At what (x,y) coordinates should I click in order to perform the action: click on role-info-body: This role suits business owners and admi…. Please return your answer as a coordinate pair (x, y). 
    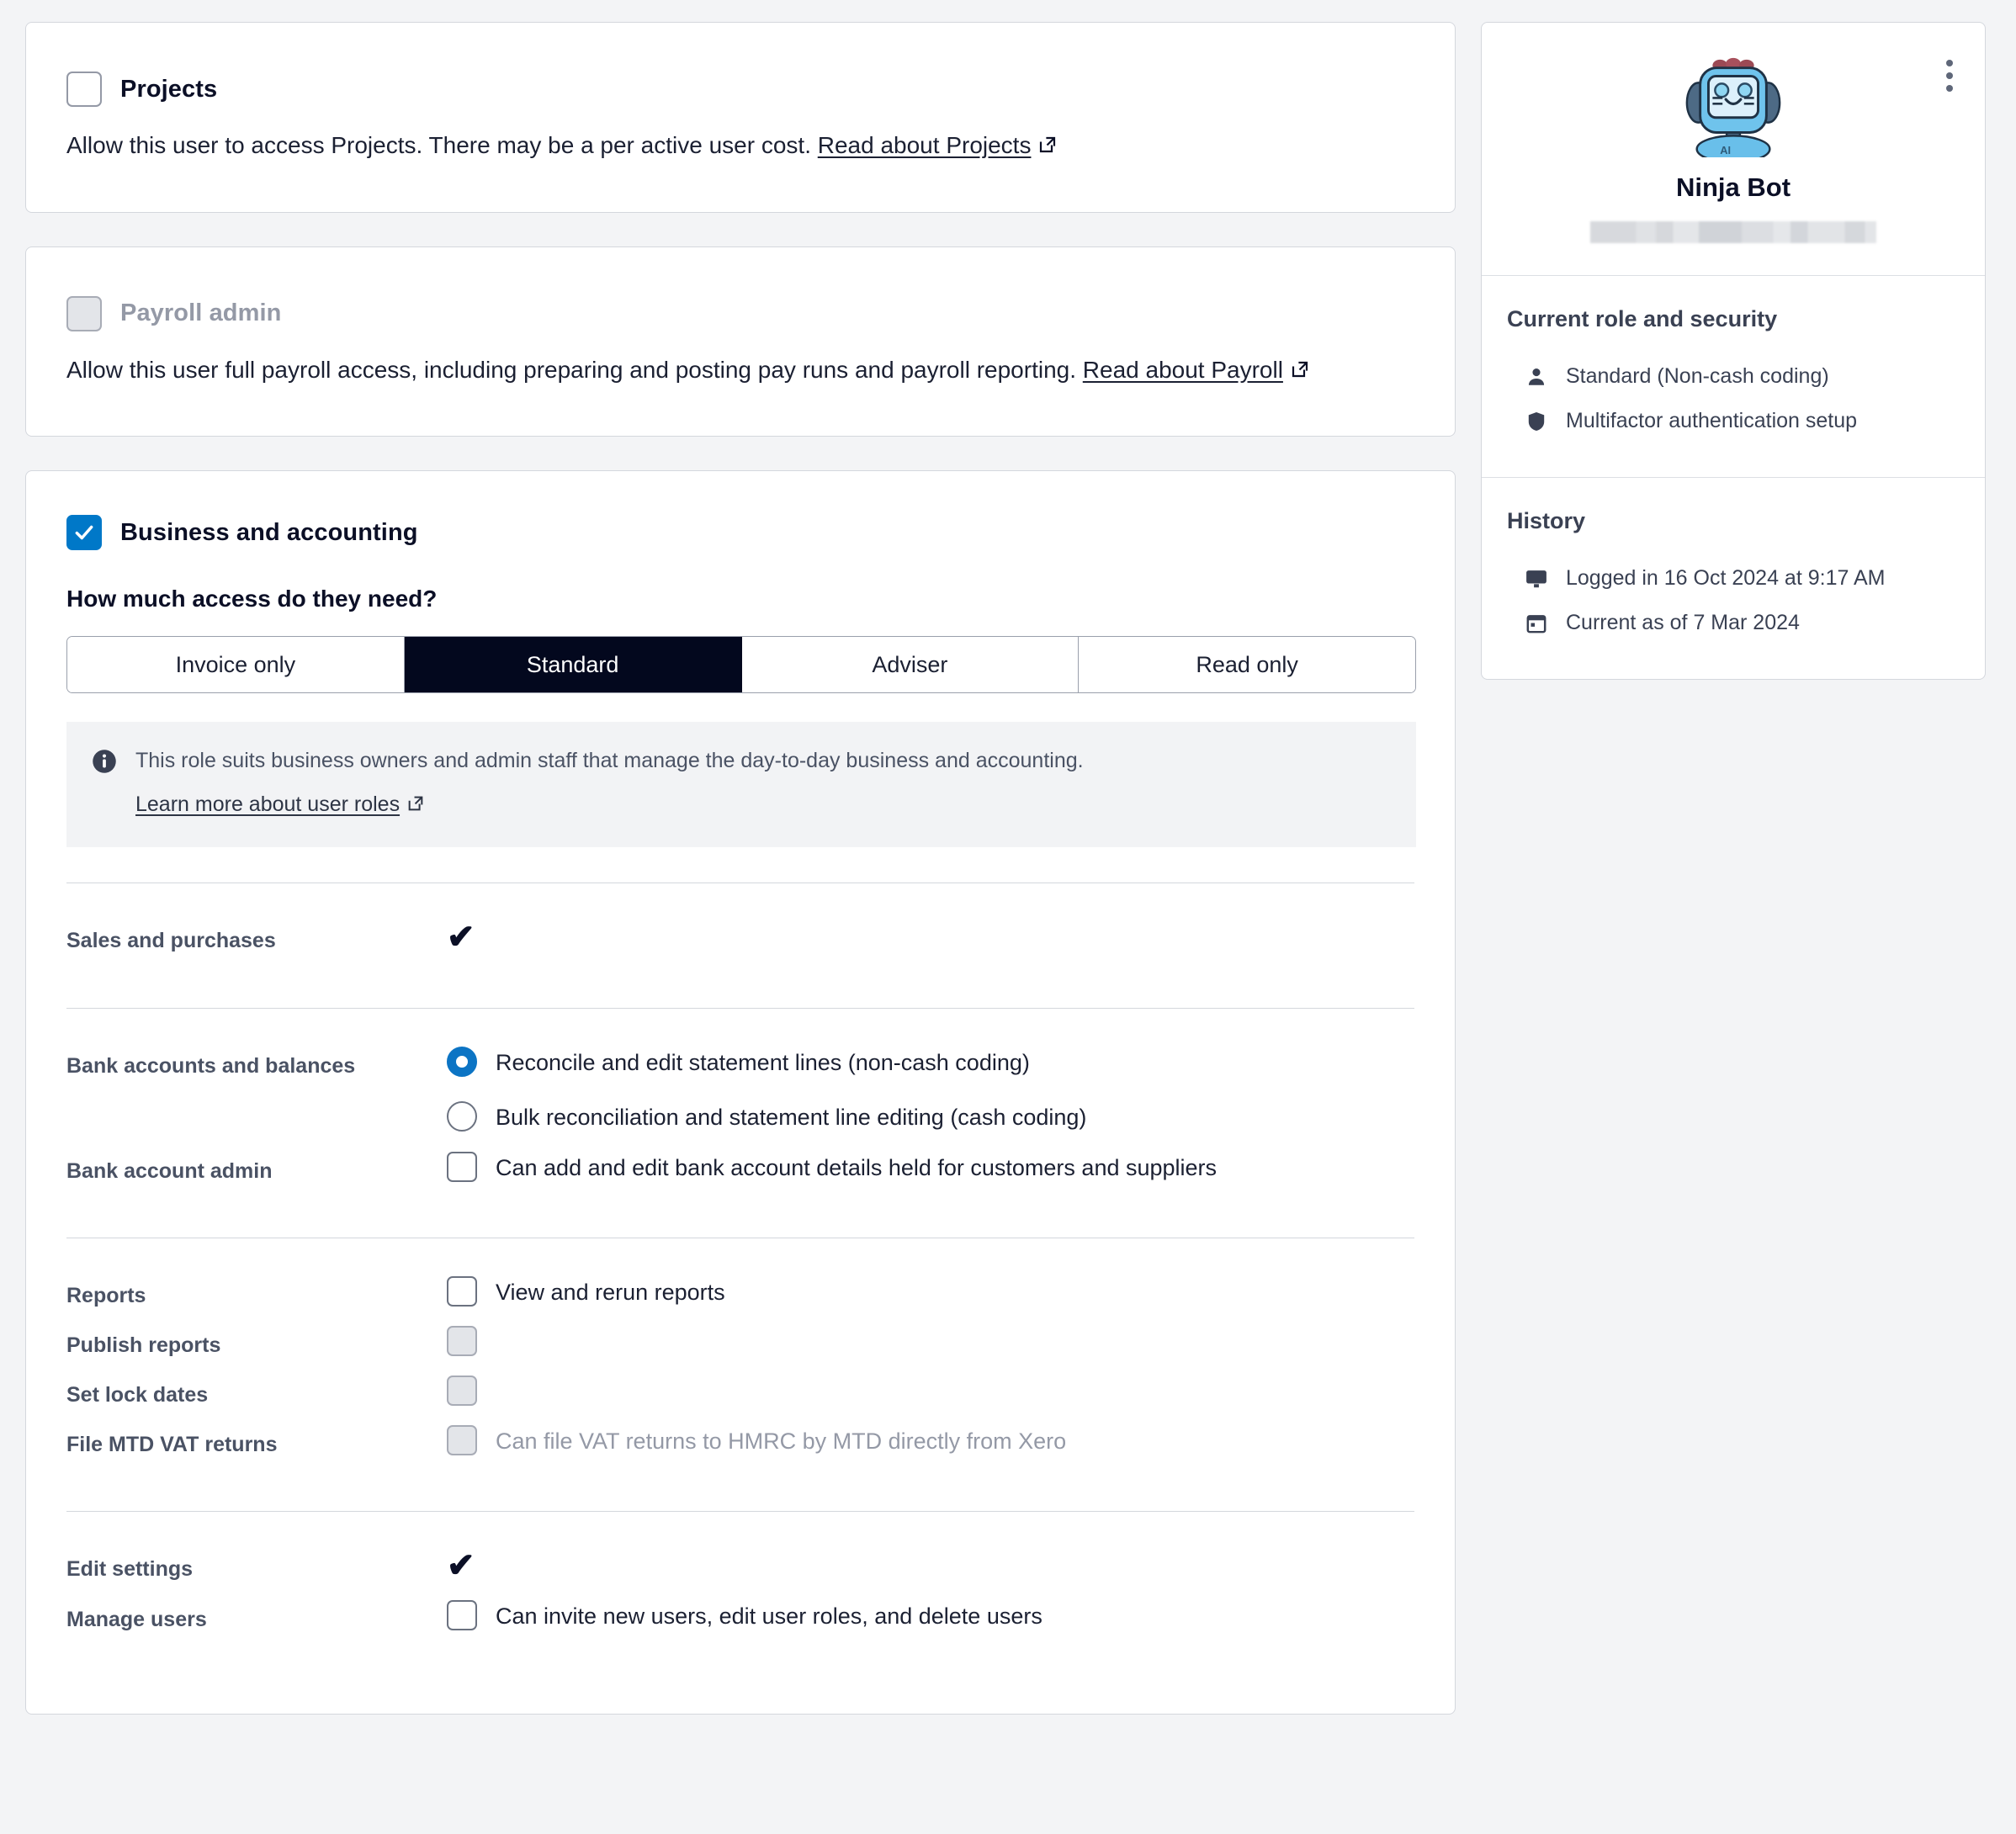
    Looking at the image, I should click on (609, 783).